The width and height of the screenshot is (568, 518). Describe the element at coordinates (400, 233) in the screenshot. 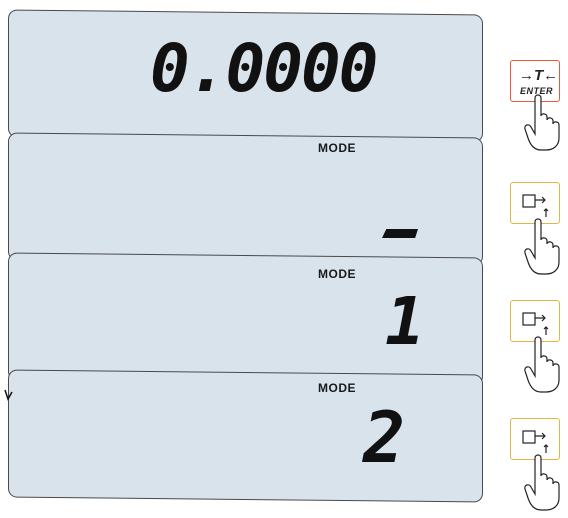

I see `mode-dash-segment` at that location.